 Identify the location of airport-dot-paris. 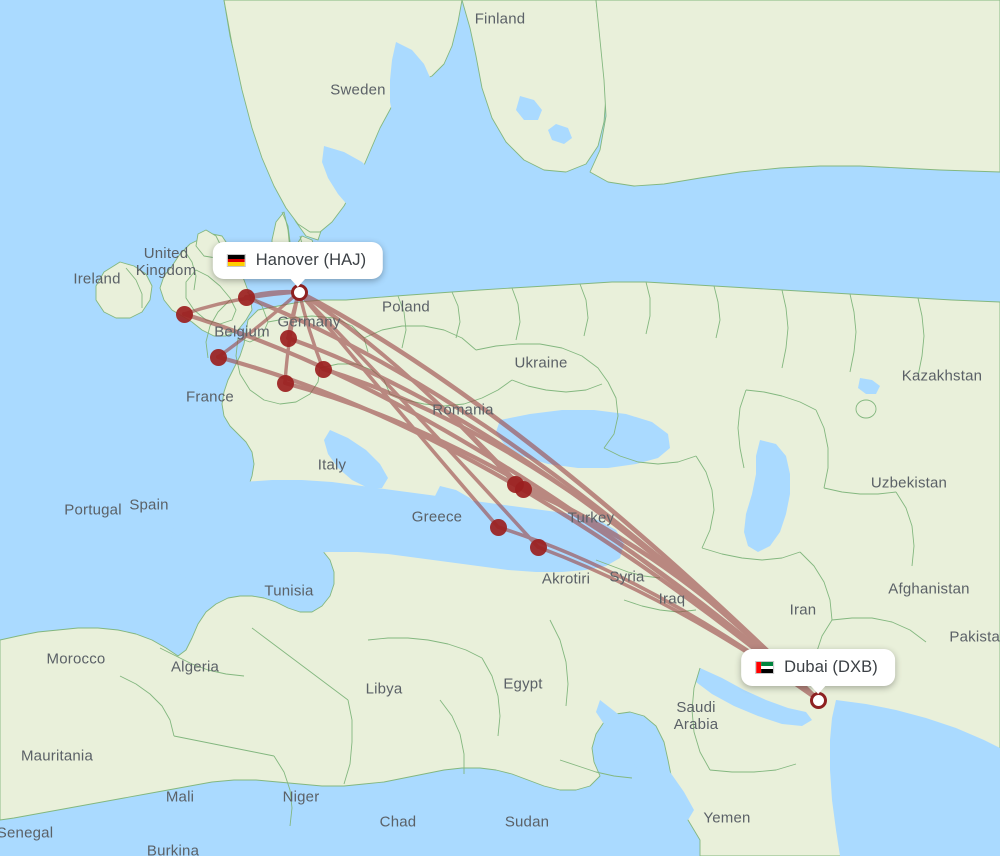
(218, 357).